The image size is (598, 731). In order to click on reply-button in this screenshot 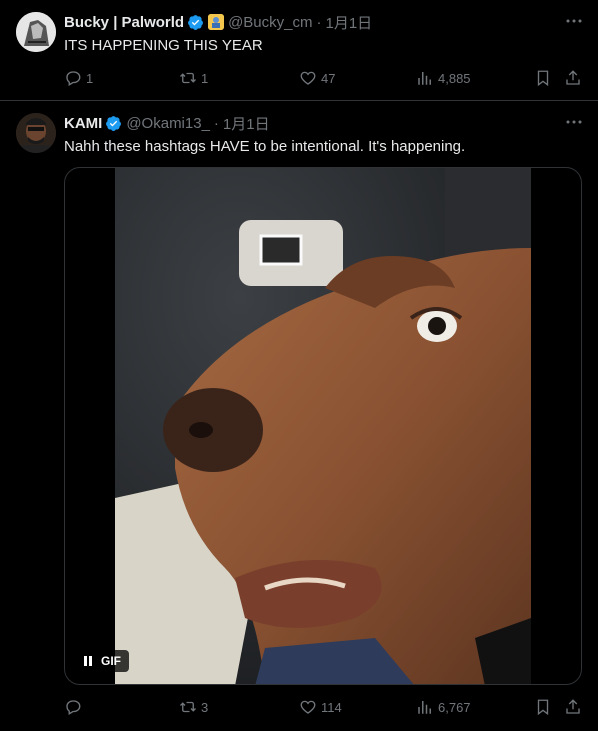, I will do `click(75, 707)`.